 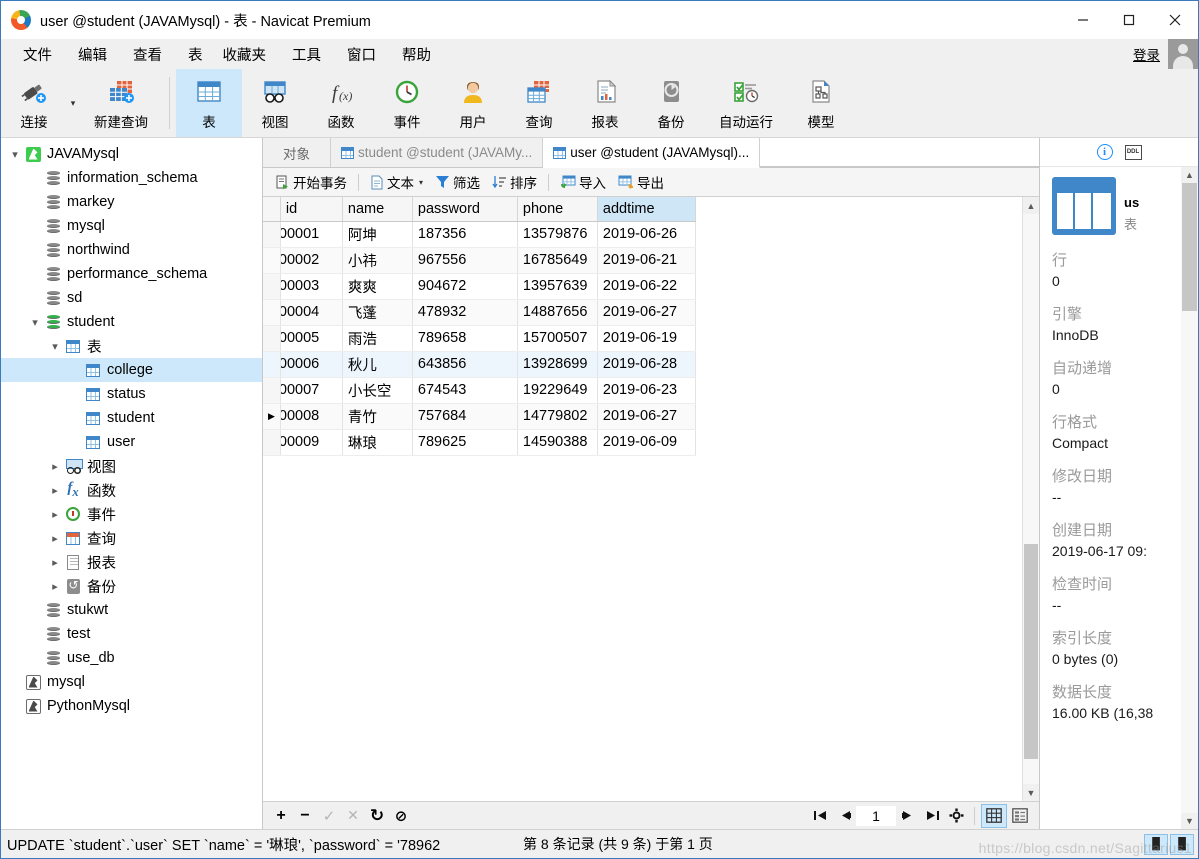 What do you see at coordinates (131, 394) in the screenshot?
I see `sidebar-item-status: status` at bounding box center [131, 394].